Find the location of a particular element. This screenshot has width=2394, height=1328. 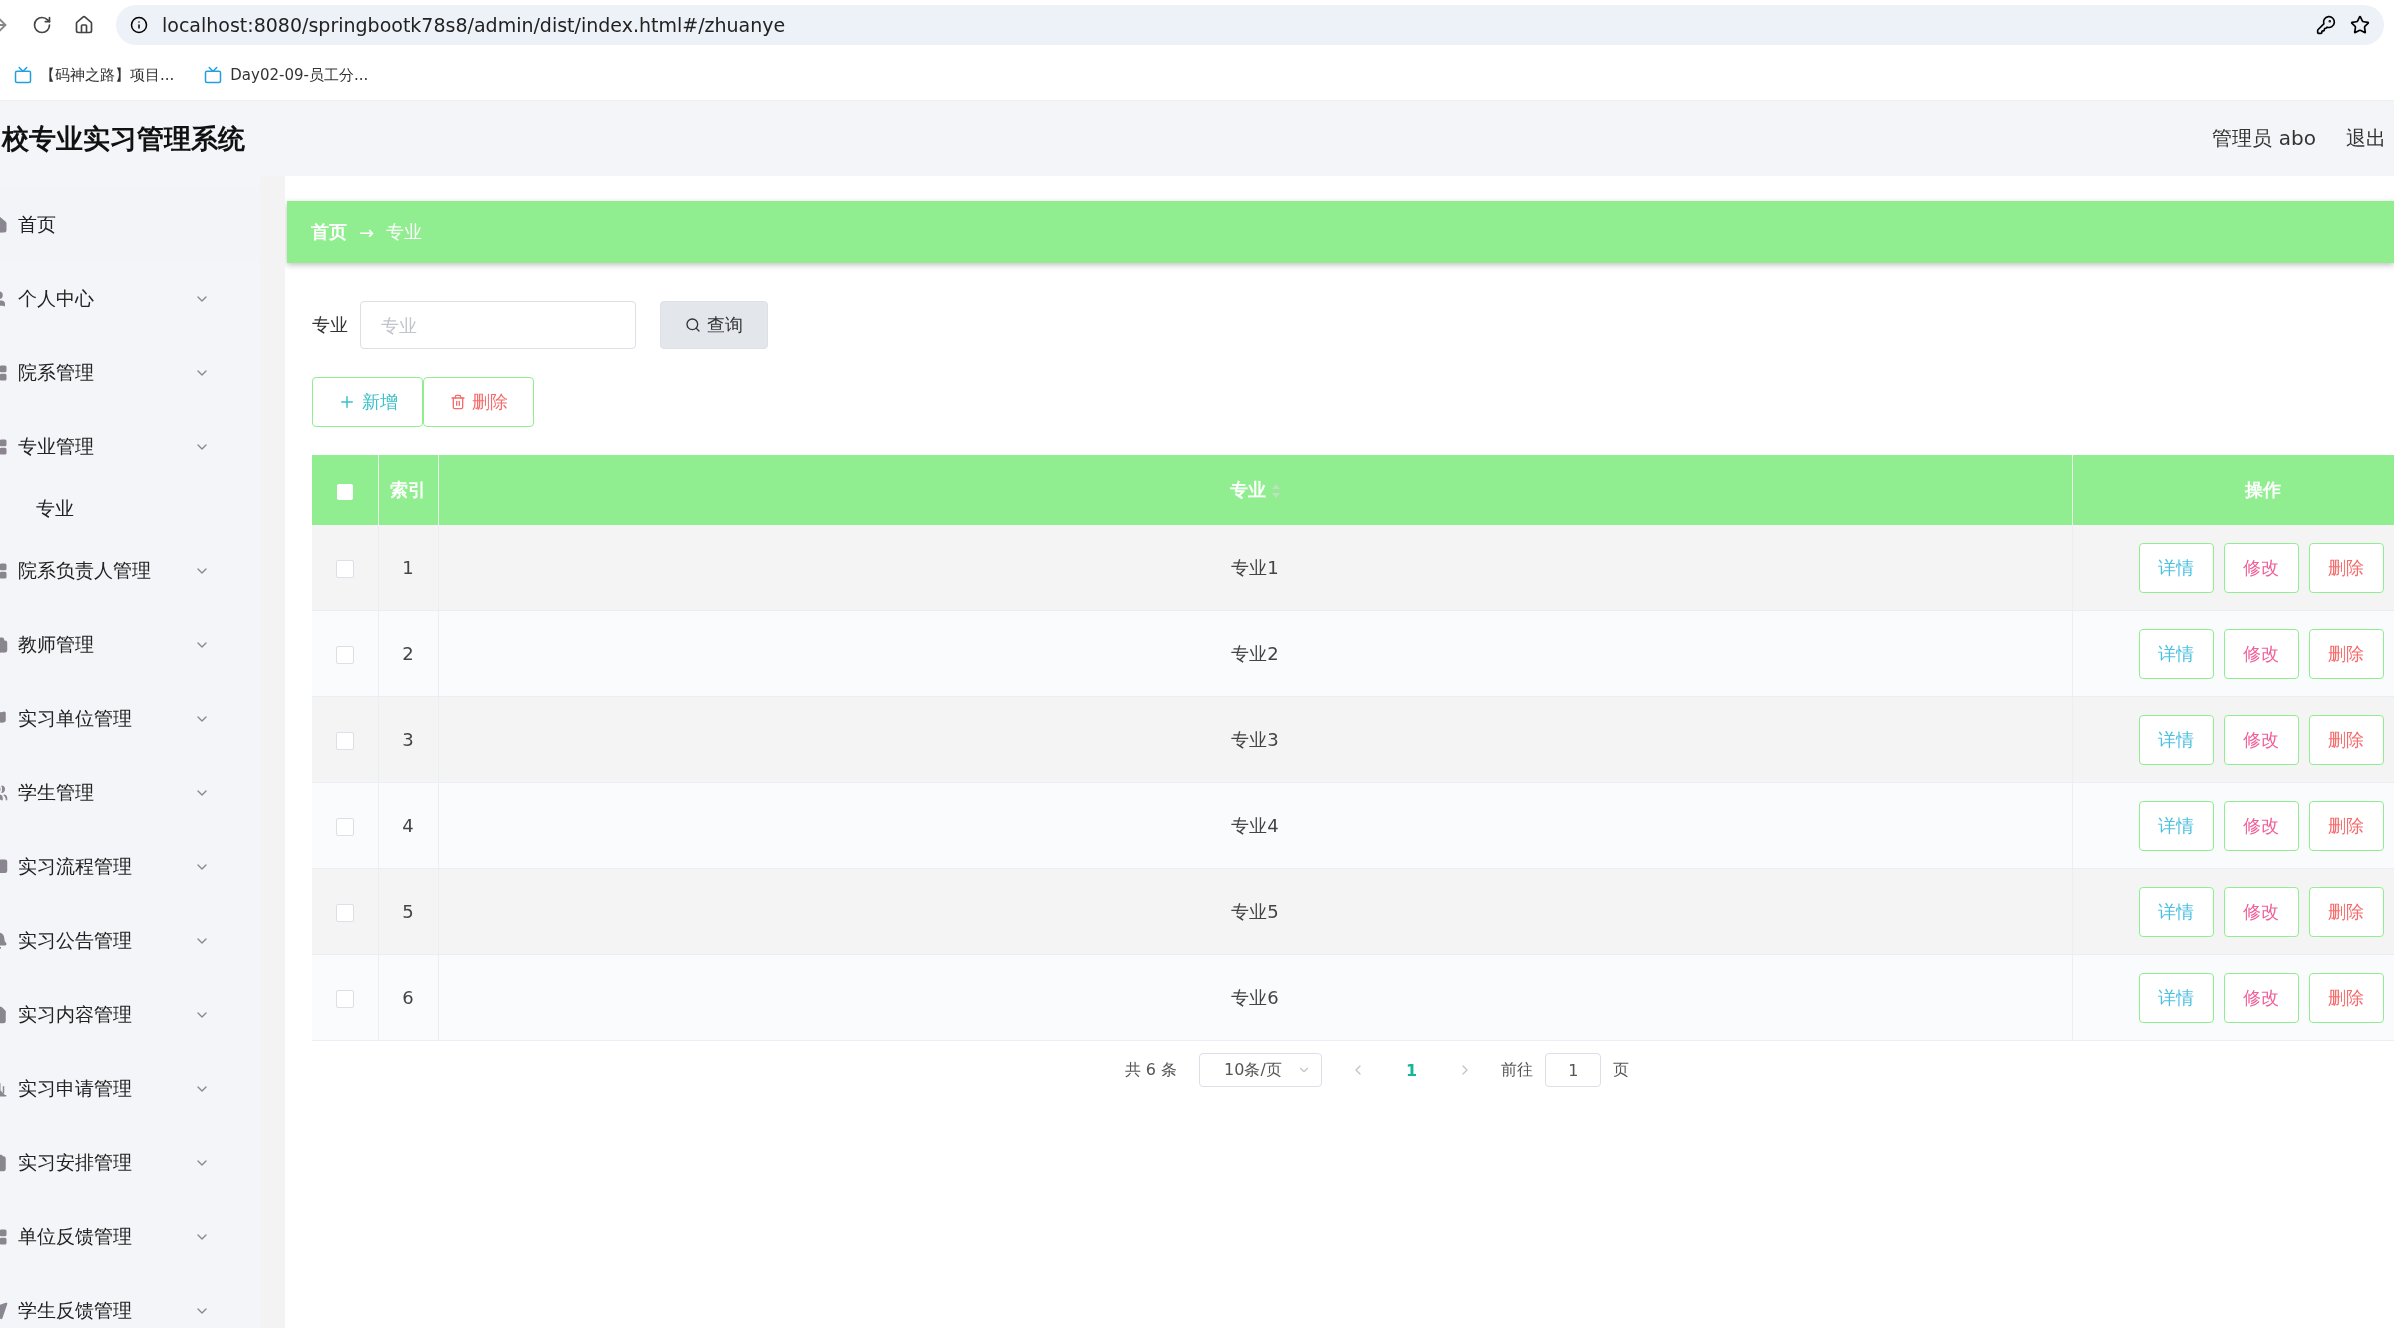

sidebar-item: 实习安排管理 is located at coordinates (130, 1163).